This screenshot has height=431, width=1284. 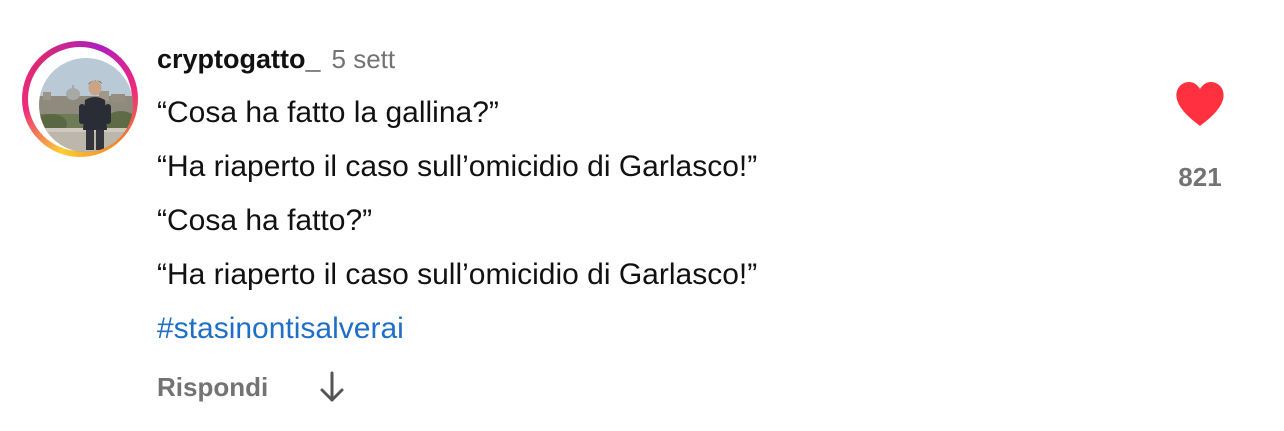 I want to click on avatar, so click(x=80, y=99).